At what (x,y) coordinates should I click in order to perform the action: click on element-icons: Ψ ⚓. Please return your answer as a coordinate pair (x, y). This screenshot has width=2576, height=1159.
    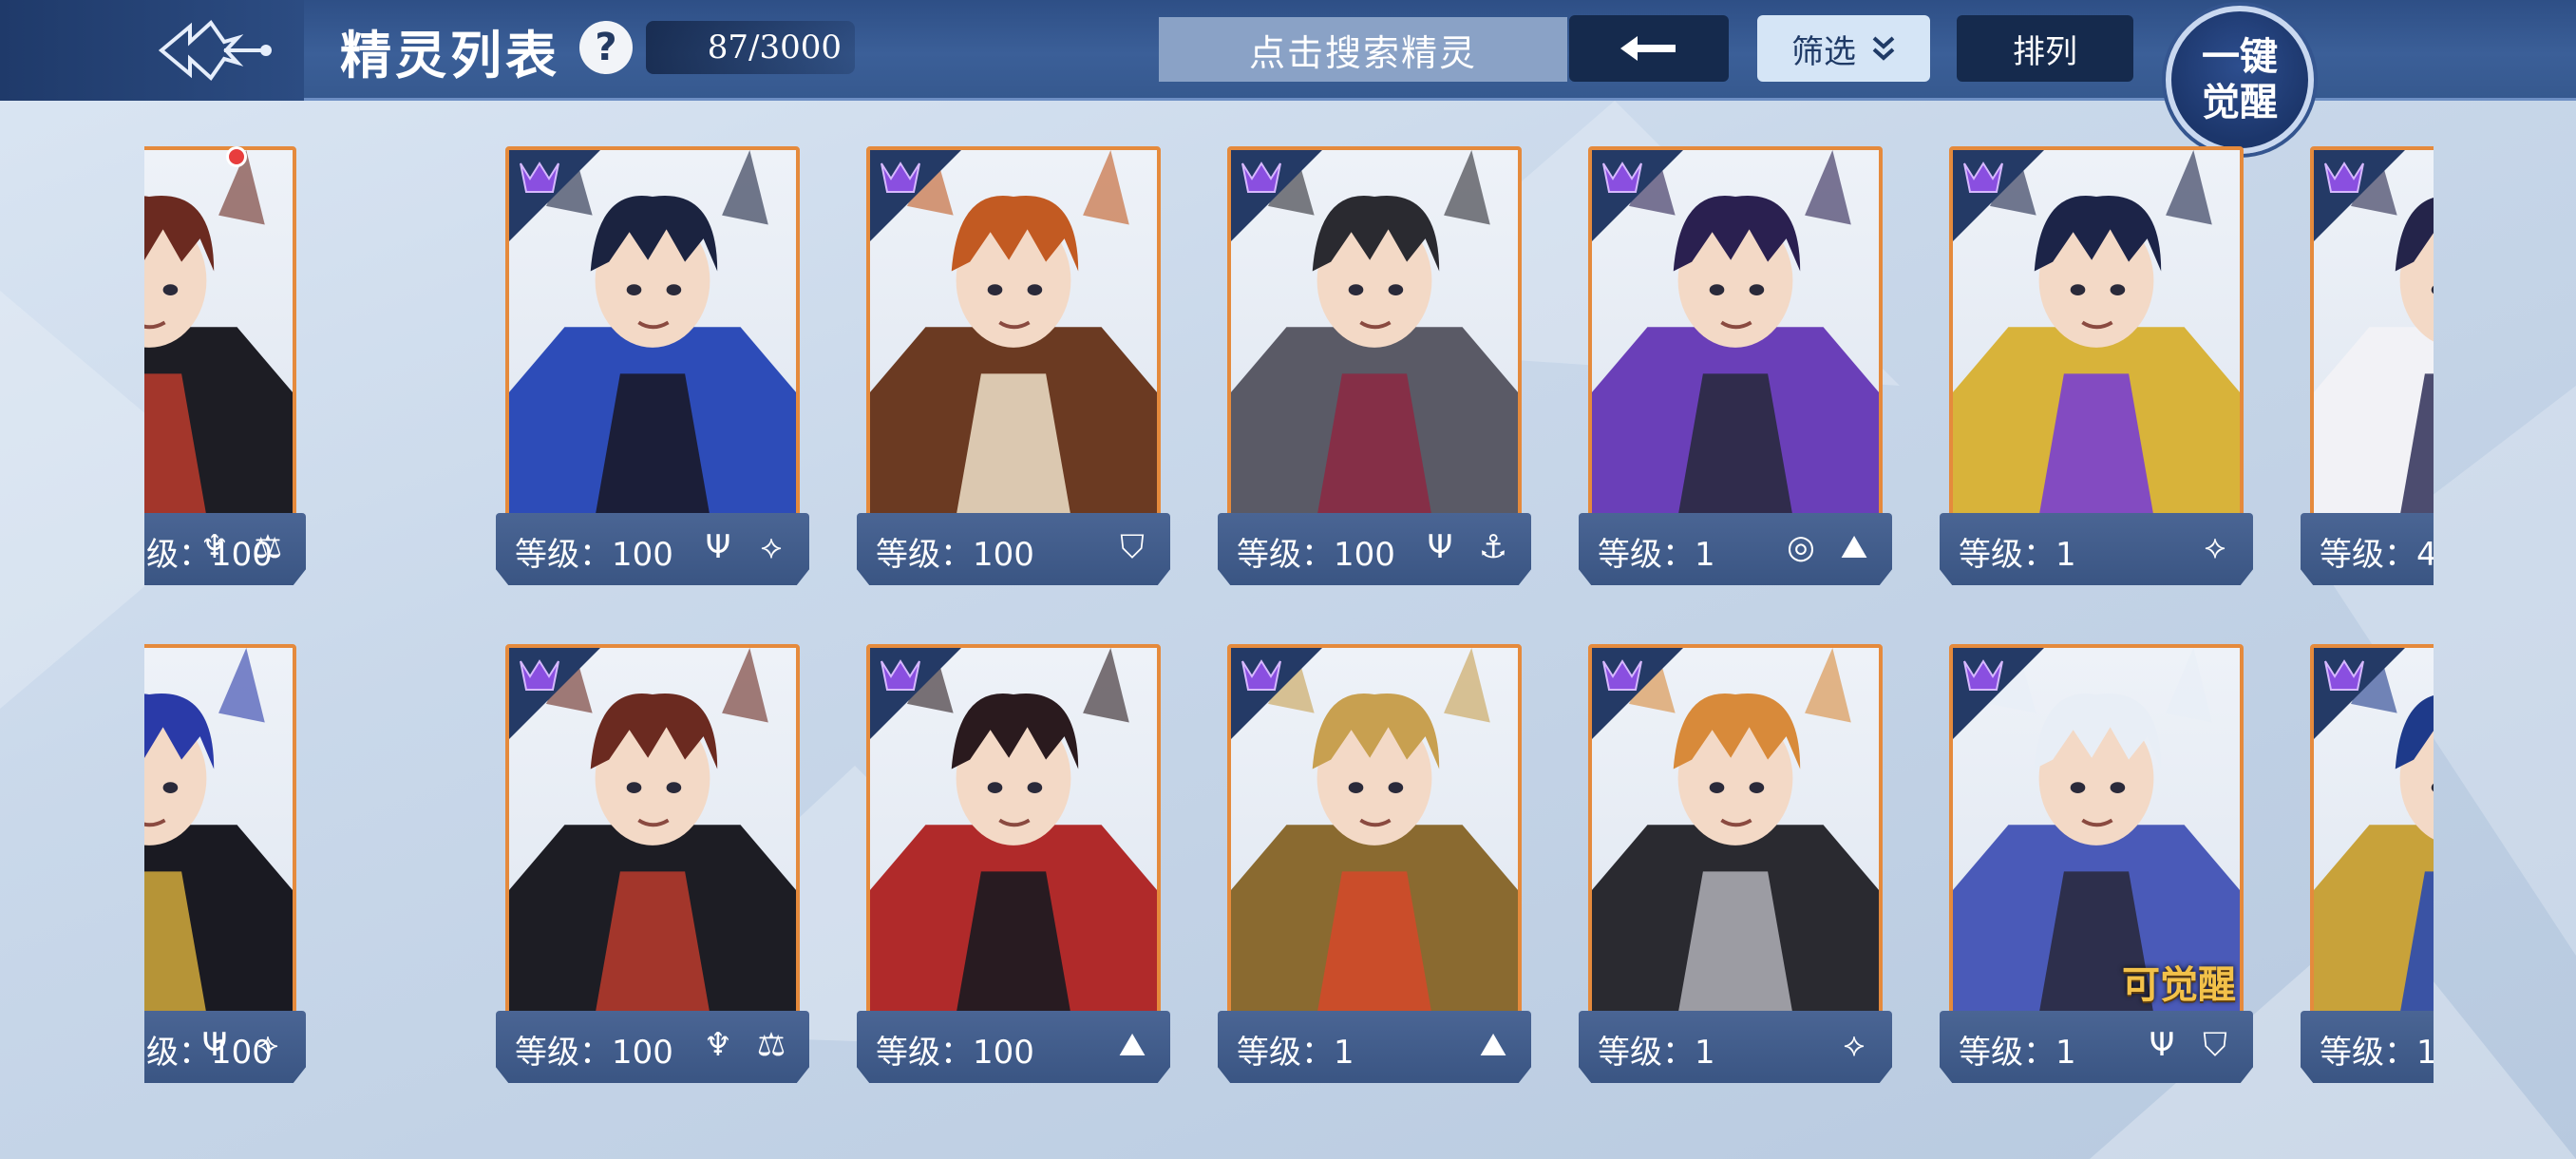
    Looking at the image, I should click on (1466, 547).